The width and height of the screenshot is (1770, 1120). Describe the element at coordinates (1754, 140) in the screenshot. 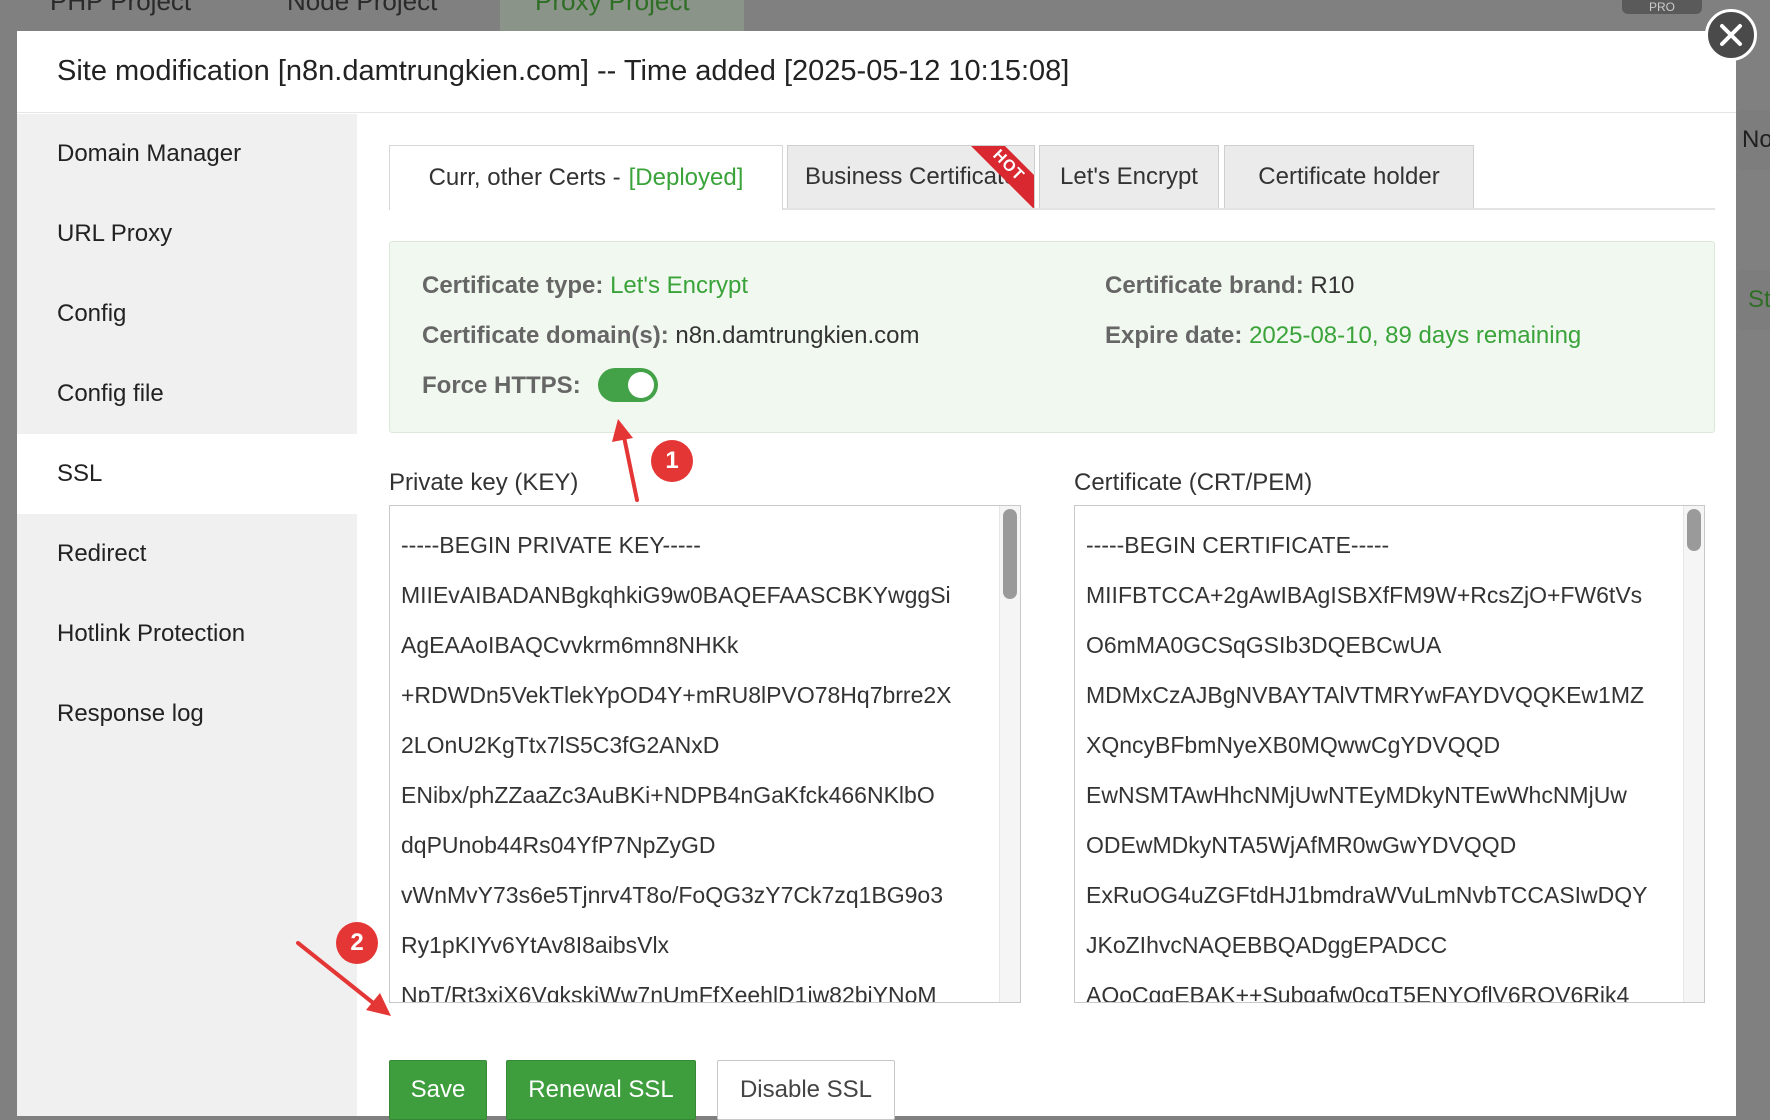

I see `background-fragment-no: No` at that location.